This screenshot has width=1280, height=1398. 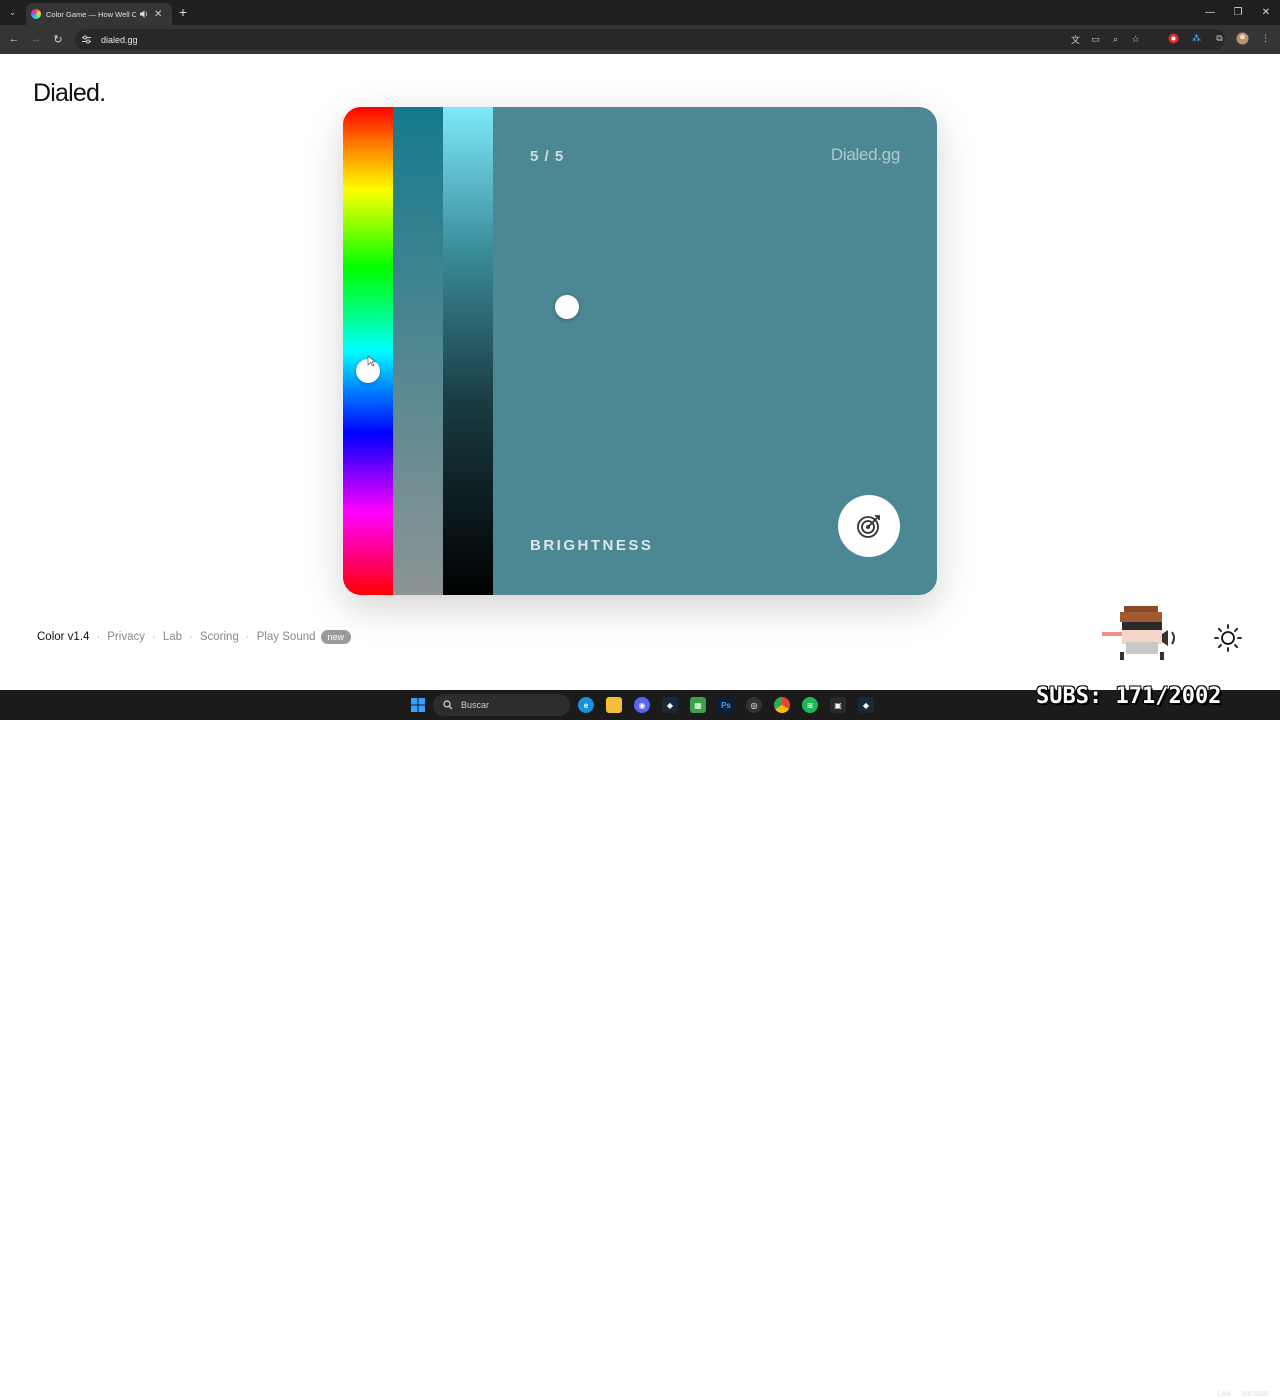 What do you see at coordinates (219, 637) in the screenshot?
I see `footer-link-scoring: Scoring` at bounding box center [219, 637].